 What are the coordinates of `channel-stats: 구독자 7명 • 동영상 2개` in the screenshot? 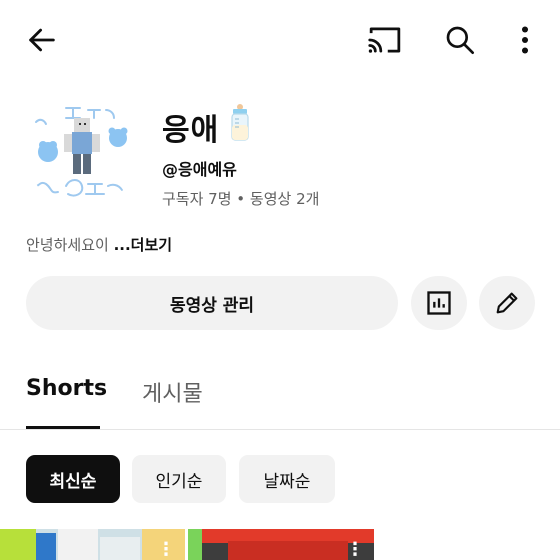 It's located at (241, 199).